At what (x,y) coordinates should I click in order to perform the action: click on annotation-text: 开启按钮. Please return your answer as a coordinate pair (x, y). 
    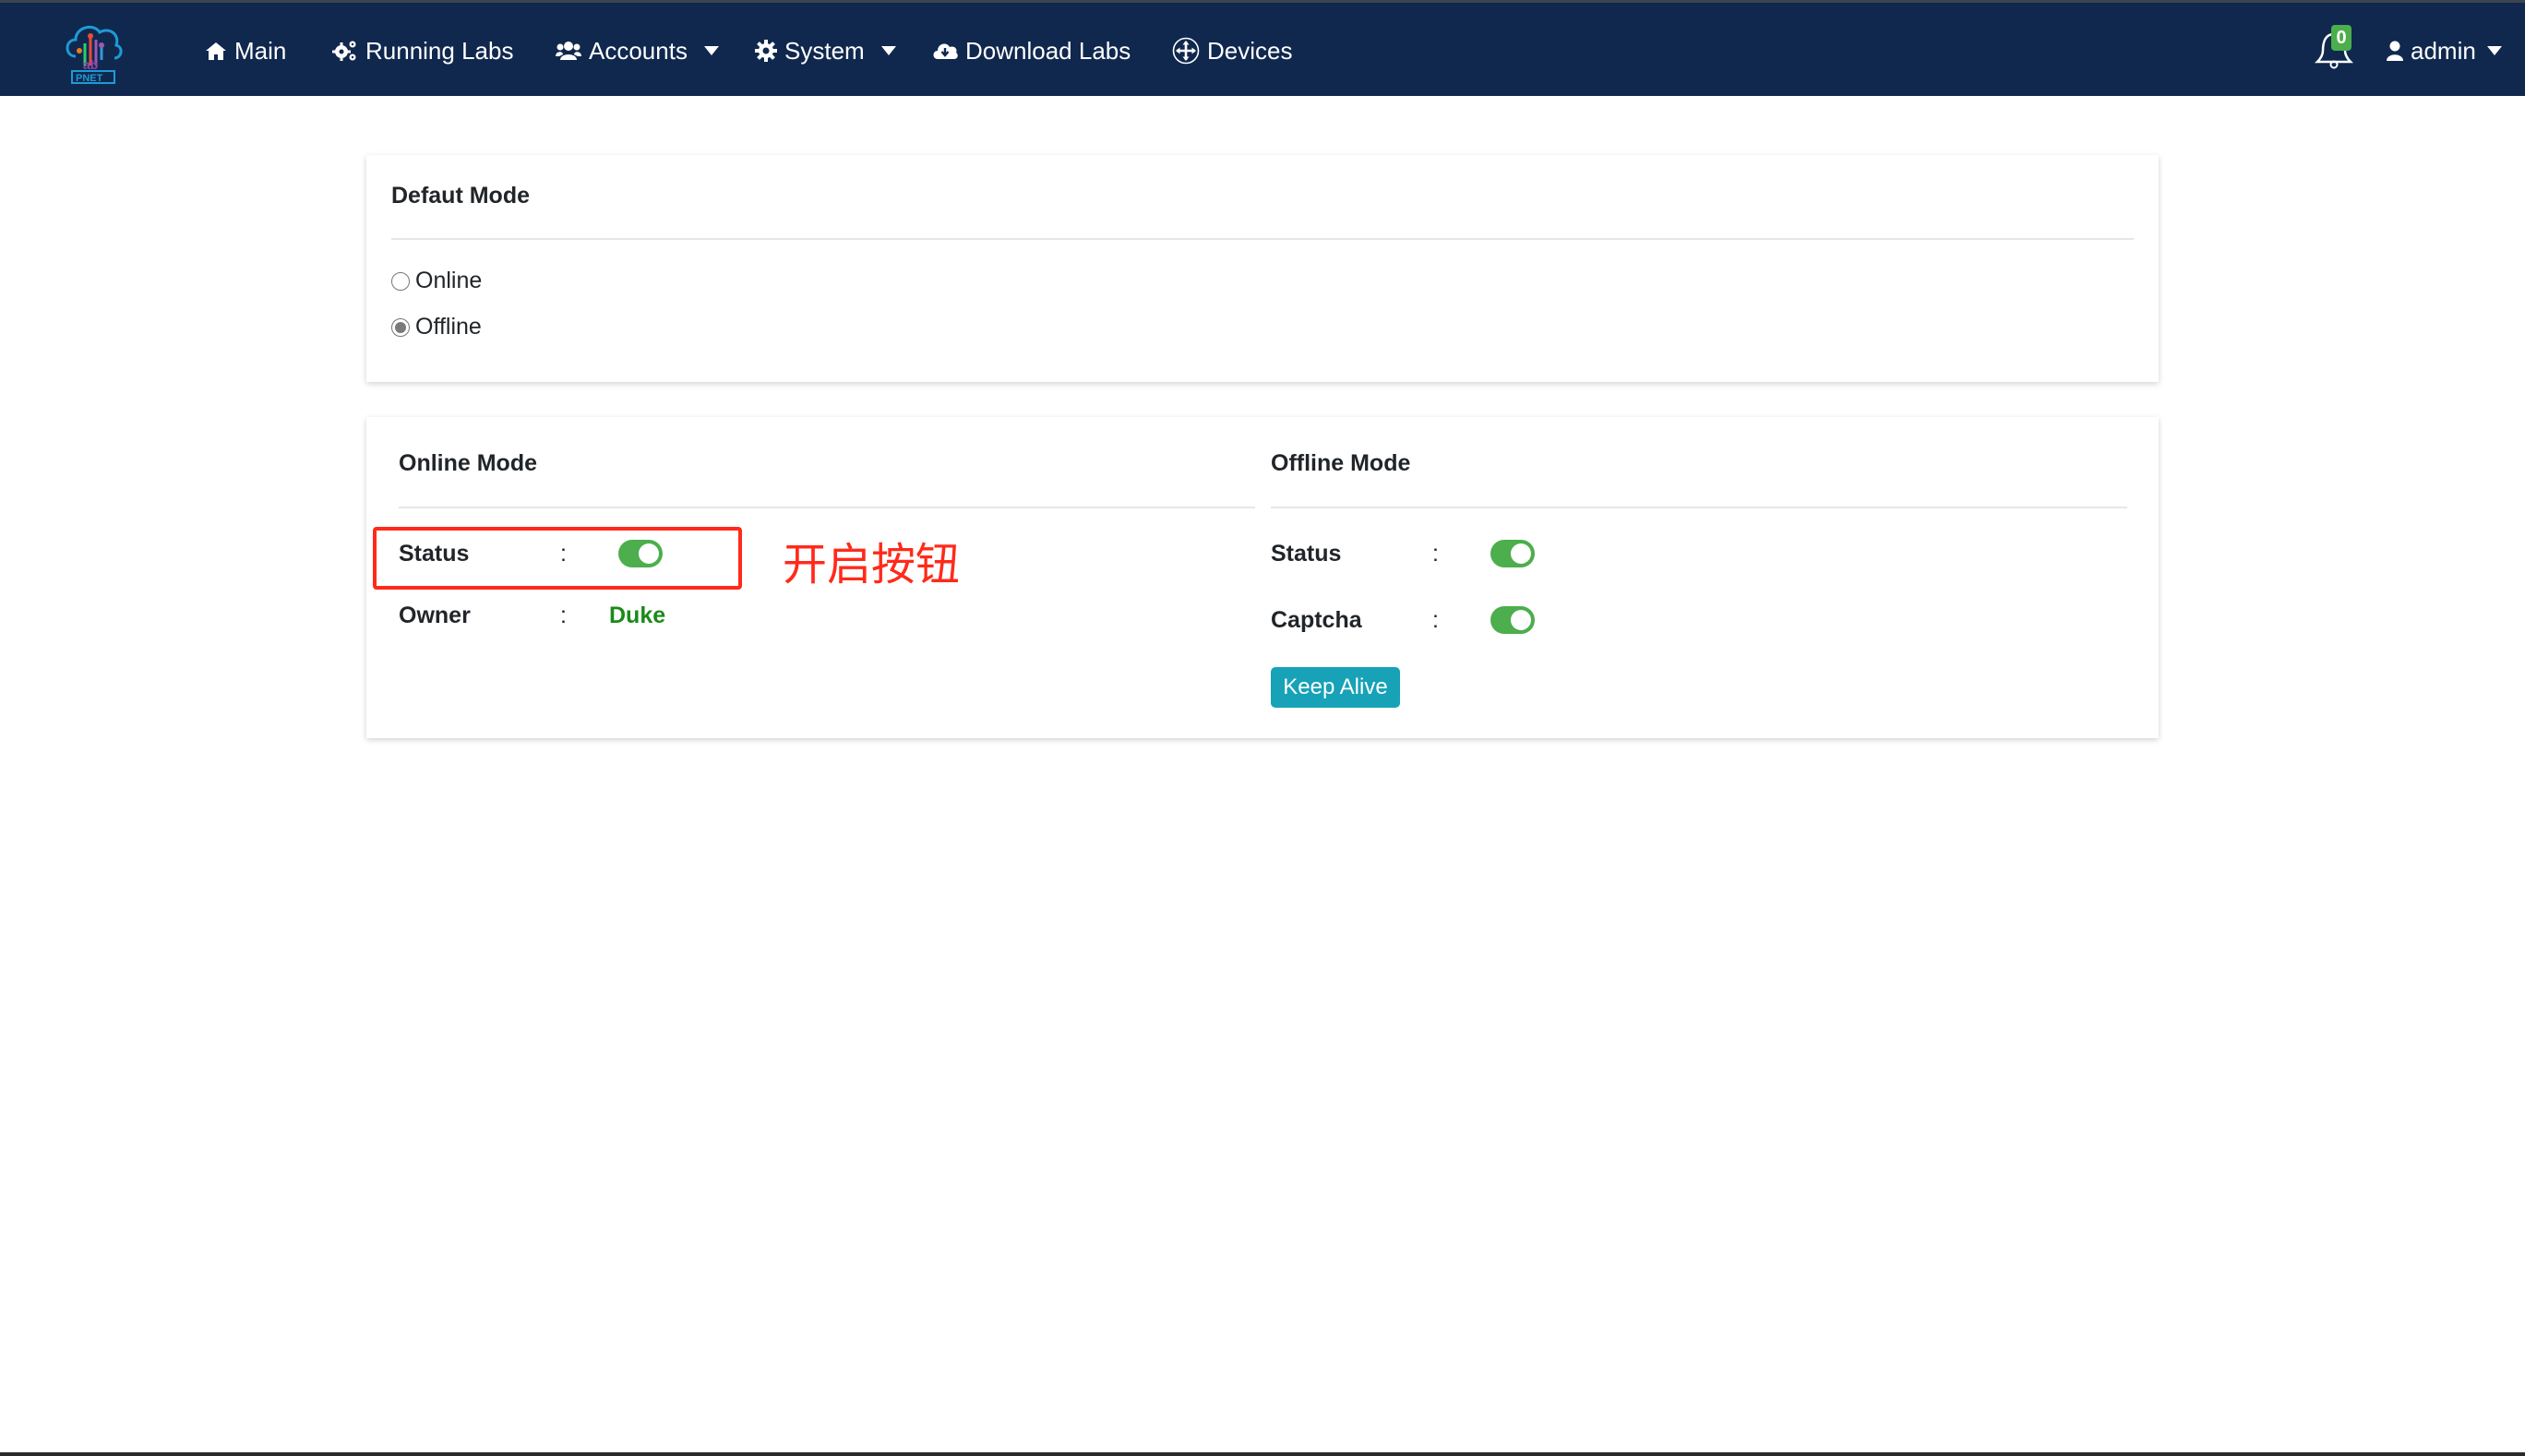
    Looking at the image, I should click on (872, 565).